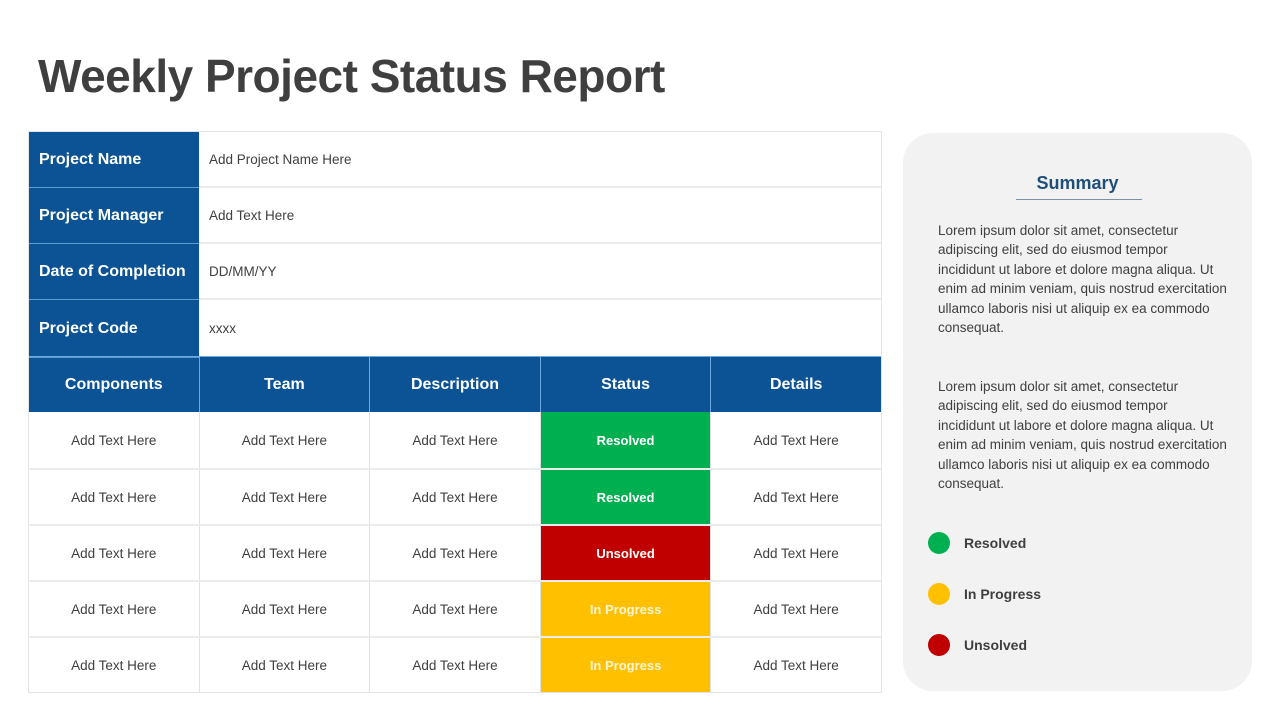 The width and height of the screenshot is (1280, 720). I want to click on status-badge: Unsolved, so click(626, 553).